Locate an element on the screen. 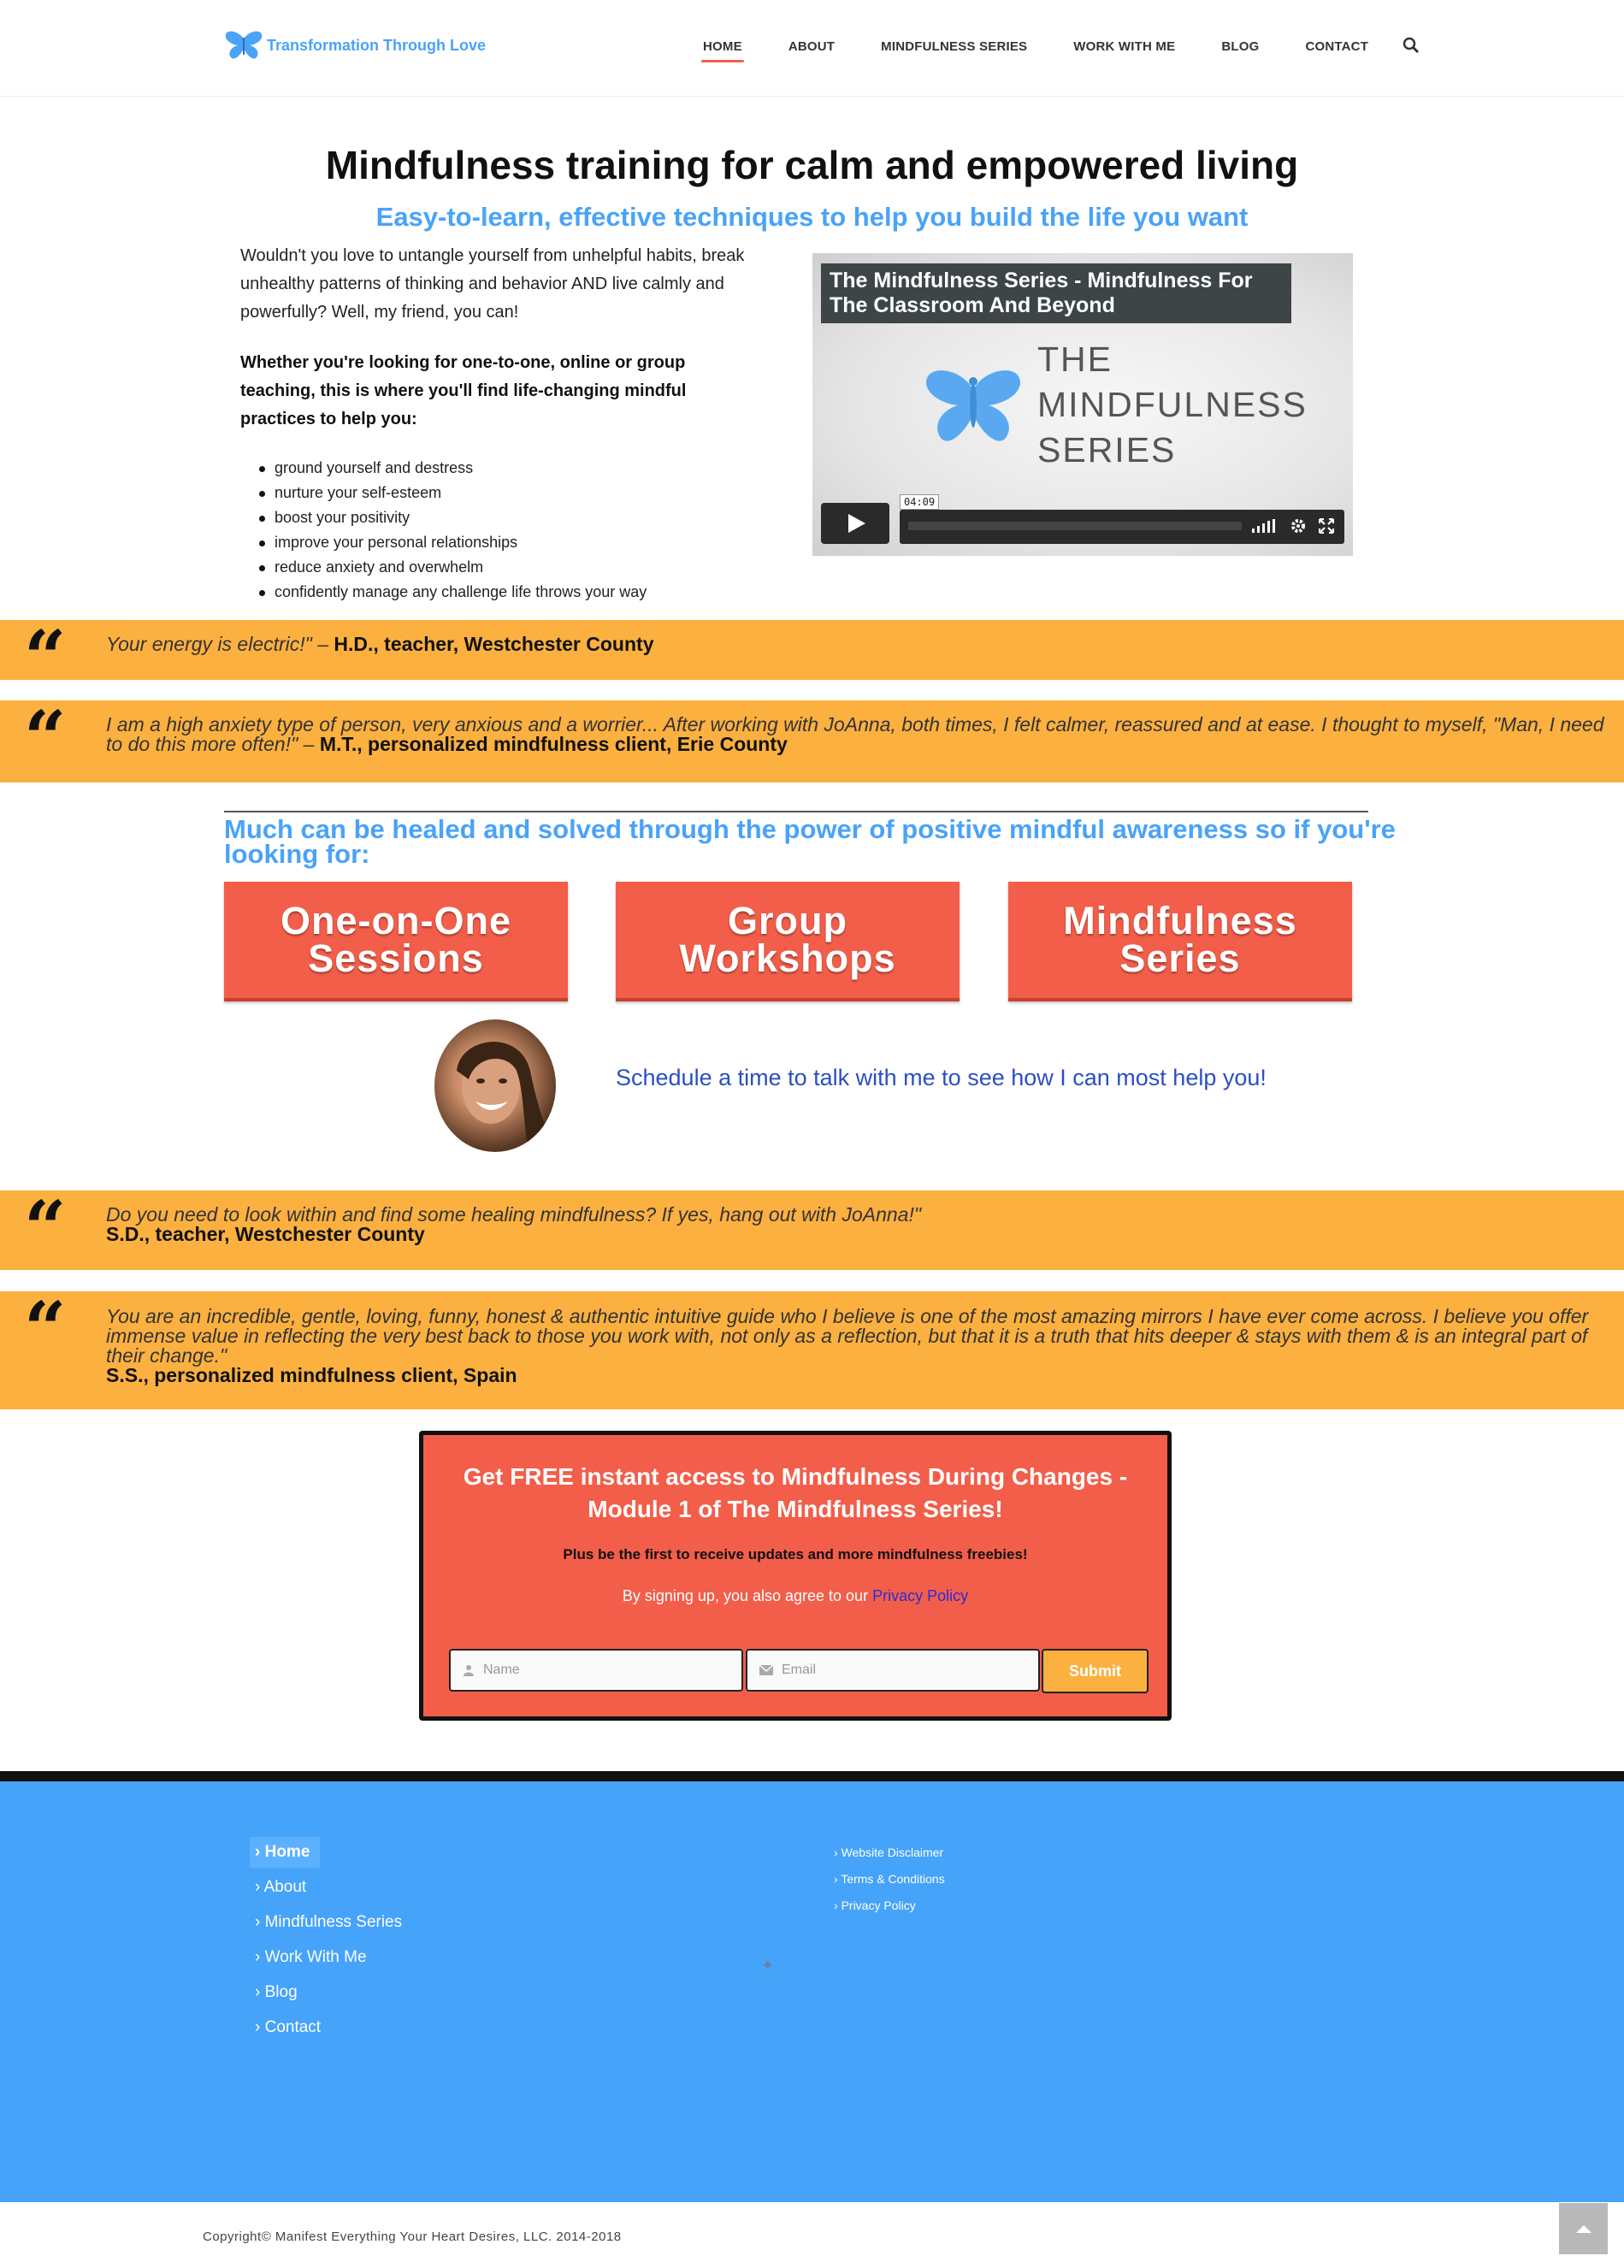 This screenshot has height=2268, width=1624. nav-work-with-me: WORK WITH ME is located at coordinates (1124, 46).